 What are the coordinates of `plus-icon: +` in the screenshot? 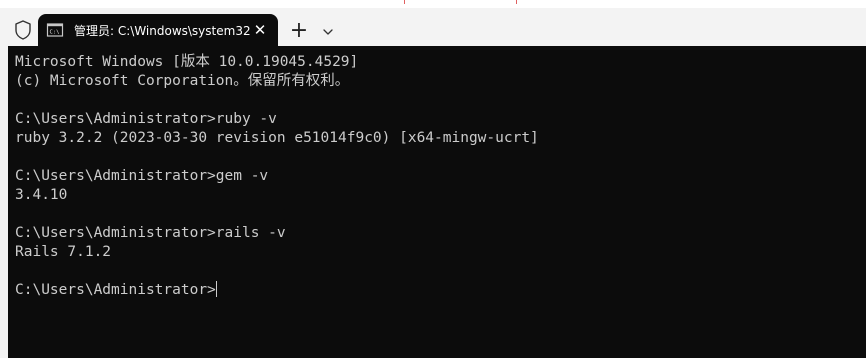 It's located at (299, 31).